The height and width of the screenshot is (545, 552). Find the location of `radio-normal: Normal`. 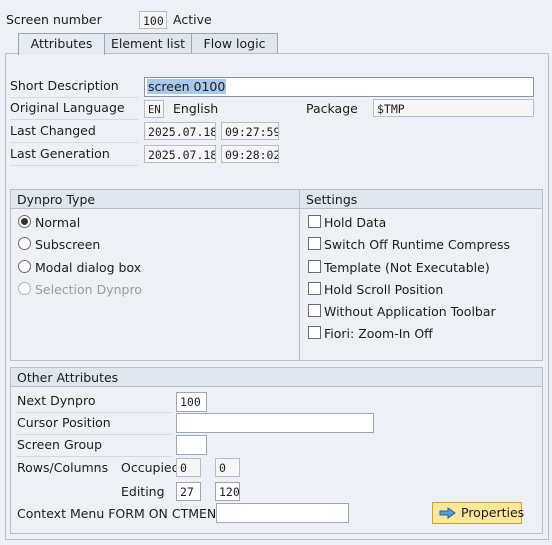

radio-normal: Normal is located at coordinates (49, 222).